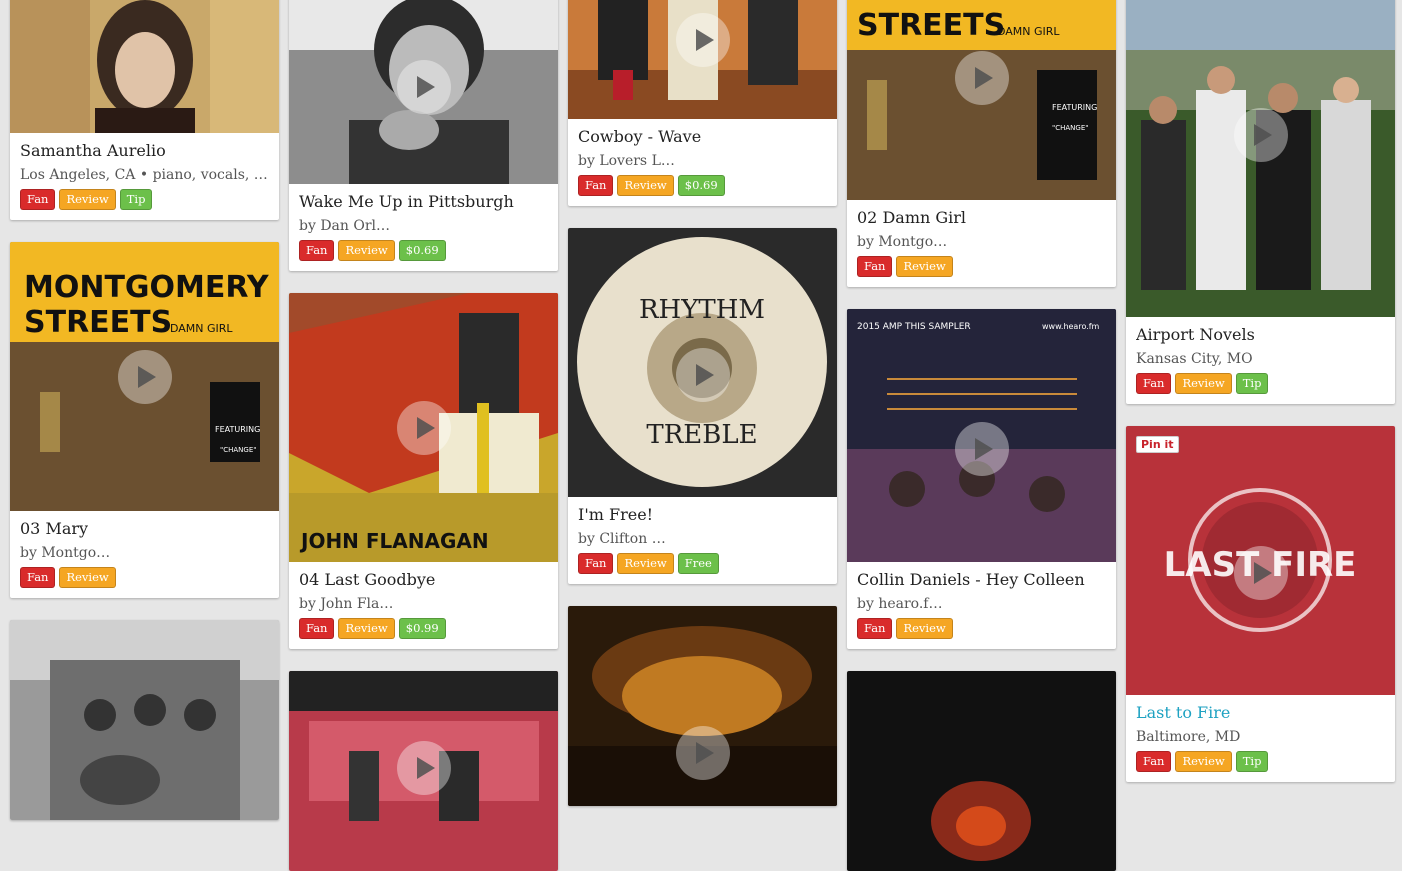  What do you see at coordinates (423, 580) in the screenshot?
I see `card-title: 04 Last Goodbye` at bounding box center [423, 580].